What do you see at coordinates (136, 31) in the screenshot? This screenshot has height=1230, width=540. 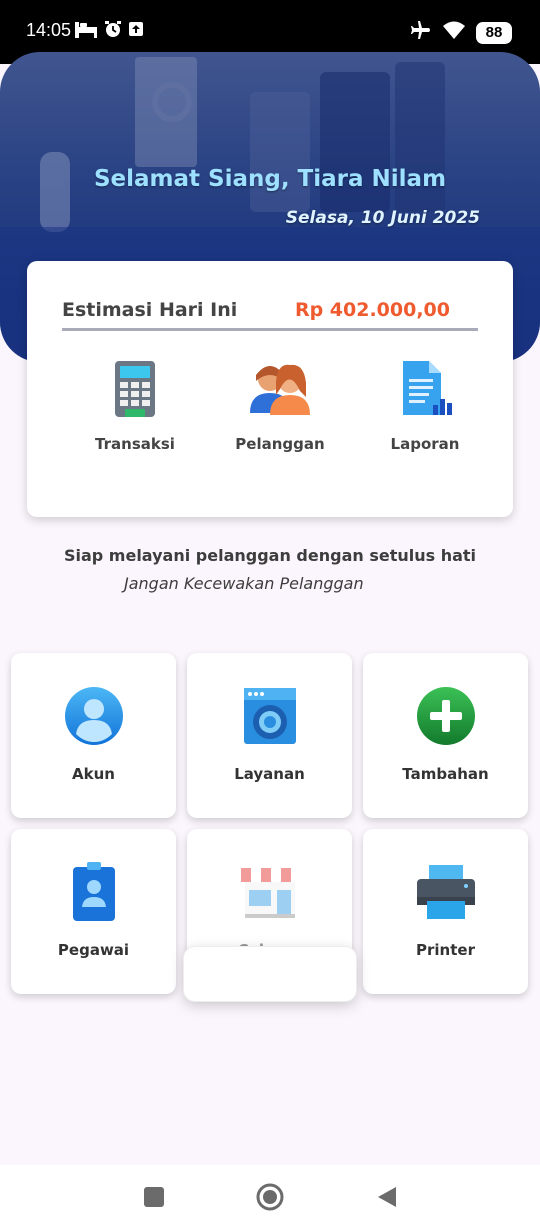 I see `upload-icon` at bounding box center [136, 31].